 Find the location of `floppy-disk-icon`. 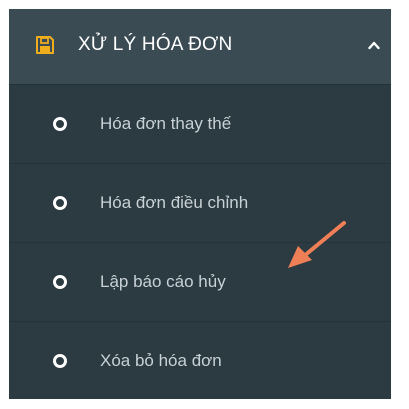

floppy-disk-icon is located at coordinates (45, 45).